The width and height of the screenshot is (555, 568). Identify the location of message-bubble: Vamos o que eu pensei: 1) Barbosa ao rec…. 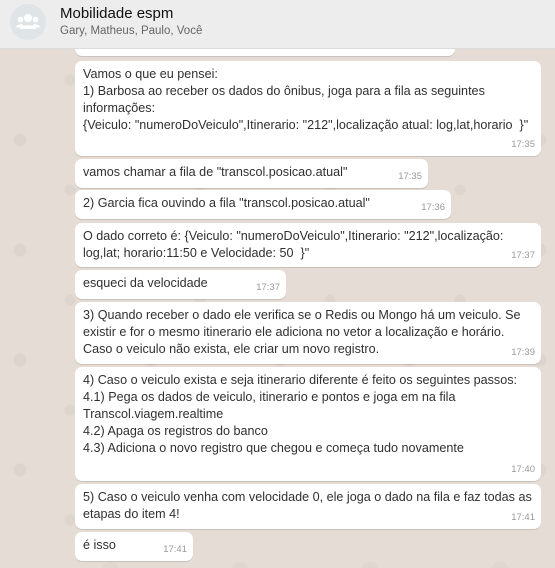
(308, 108).